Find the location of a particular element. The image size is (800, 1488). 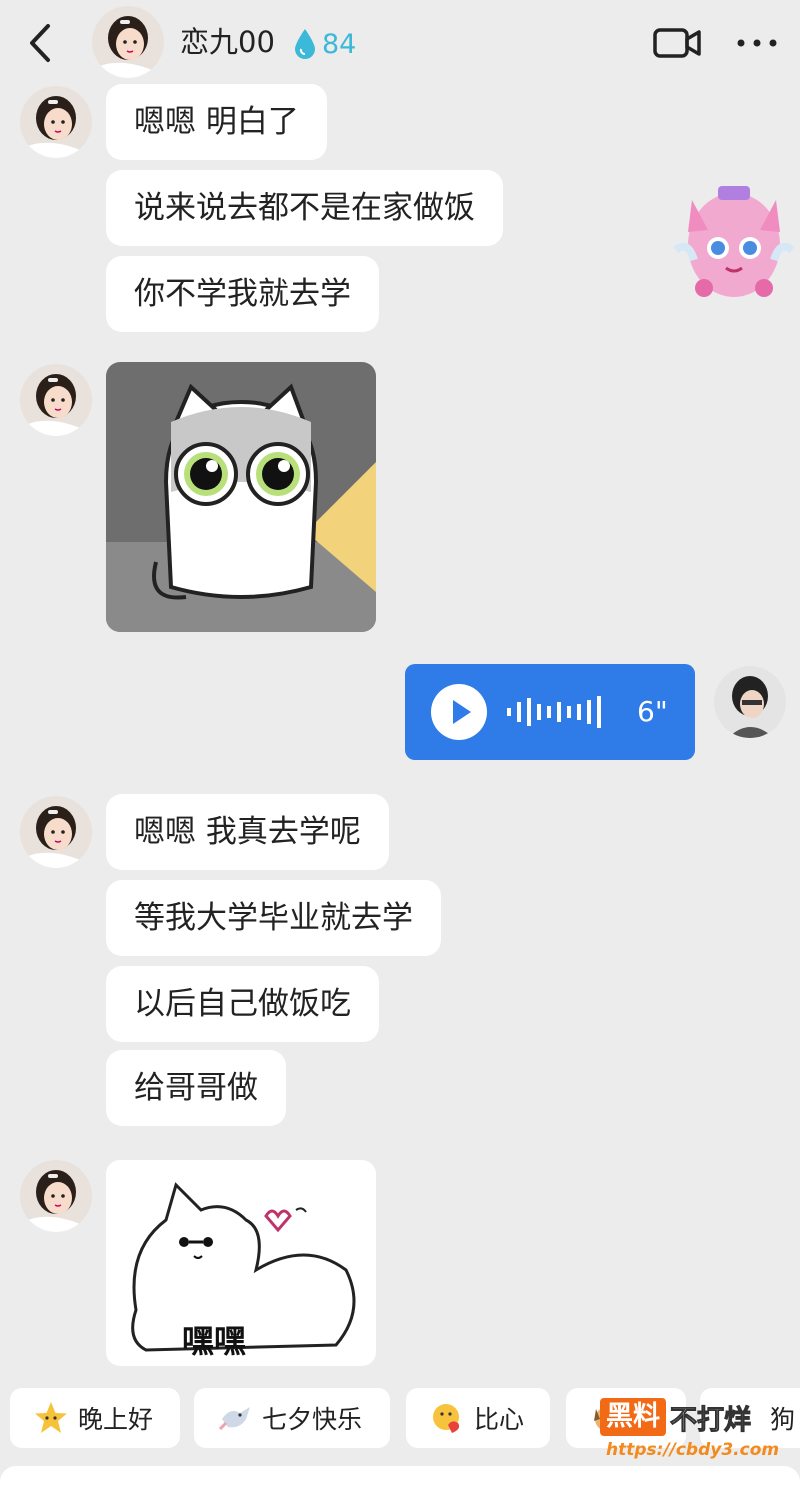

watermark-tagline: 不打烊 is located at coordinates (711, 1420).